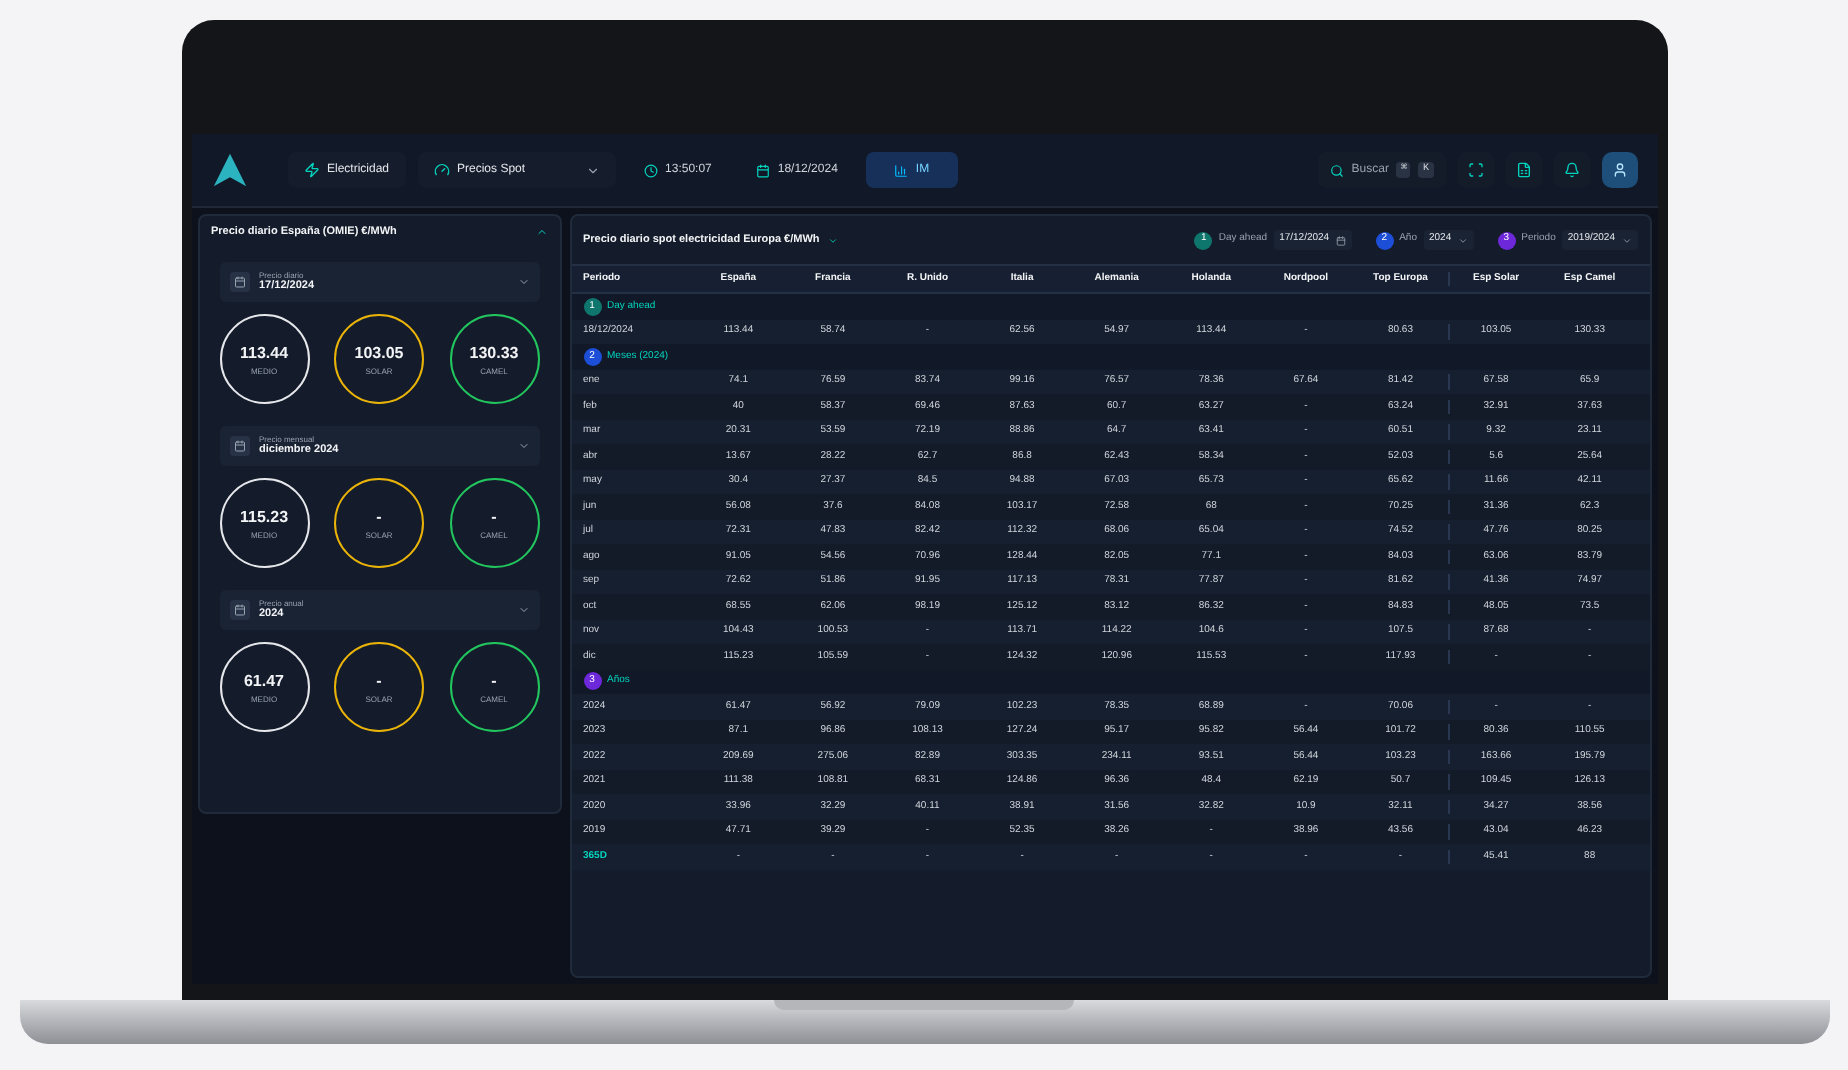  I want to click on logo-icon, so click(229, 170).